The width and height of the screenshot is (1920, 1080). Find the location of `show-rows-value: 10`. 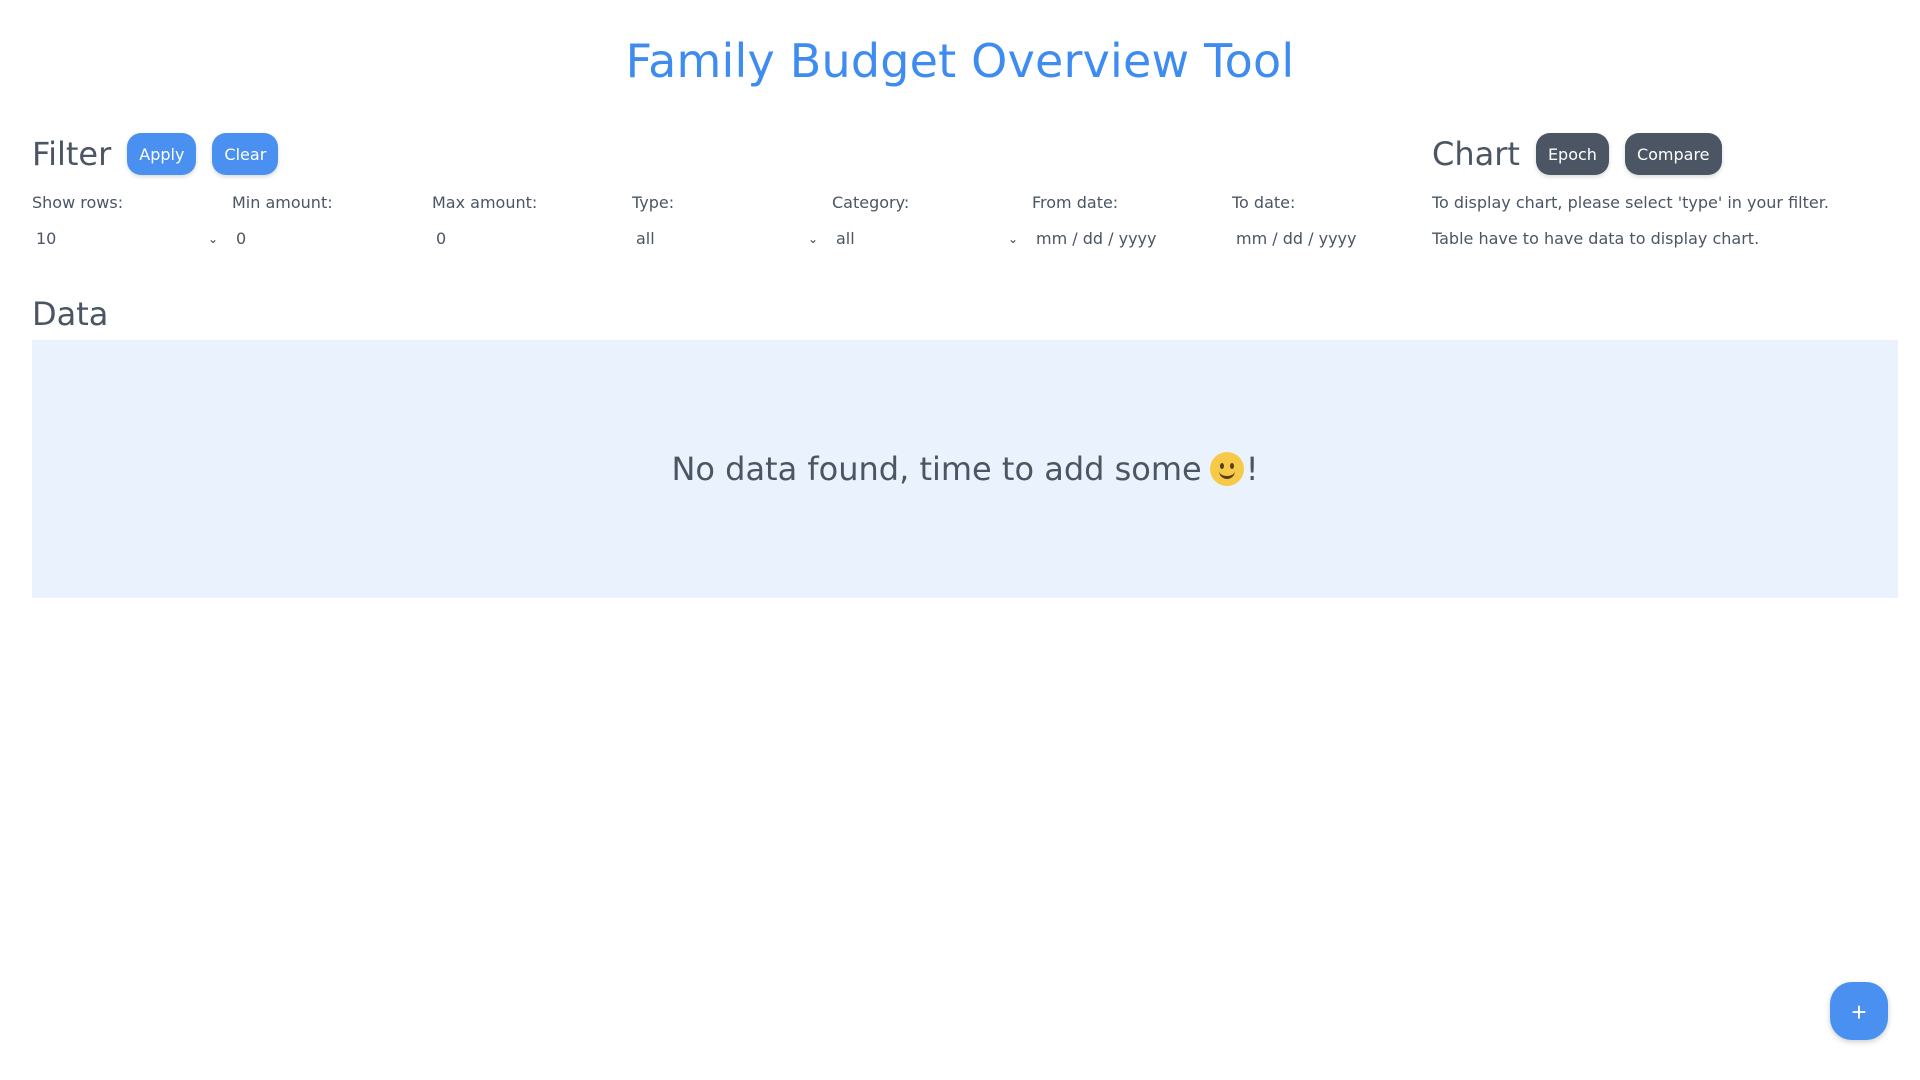

show-rows-value: 10 is located at coordinates (46, 238).